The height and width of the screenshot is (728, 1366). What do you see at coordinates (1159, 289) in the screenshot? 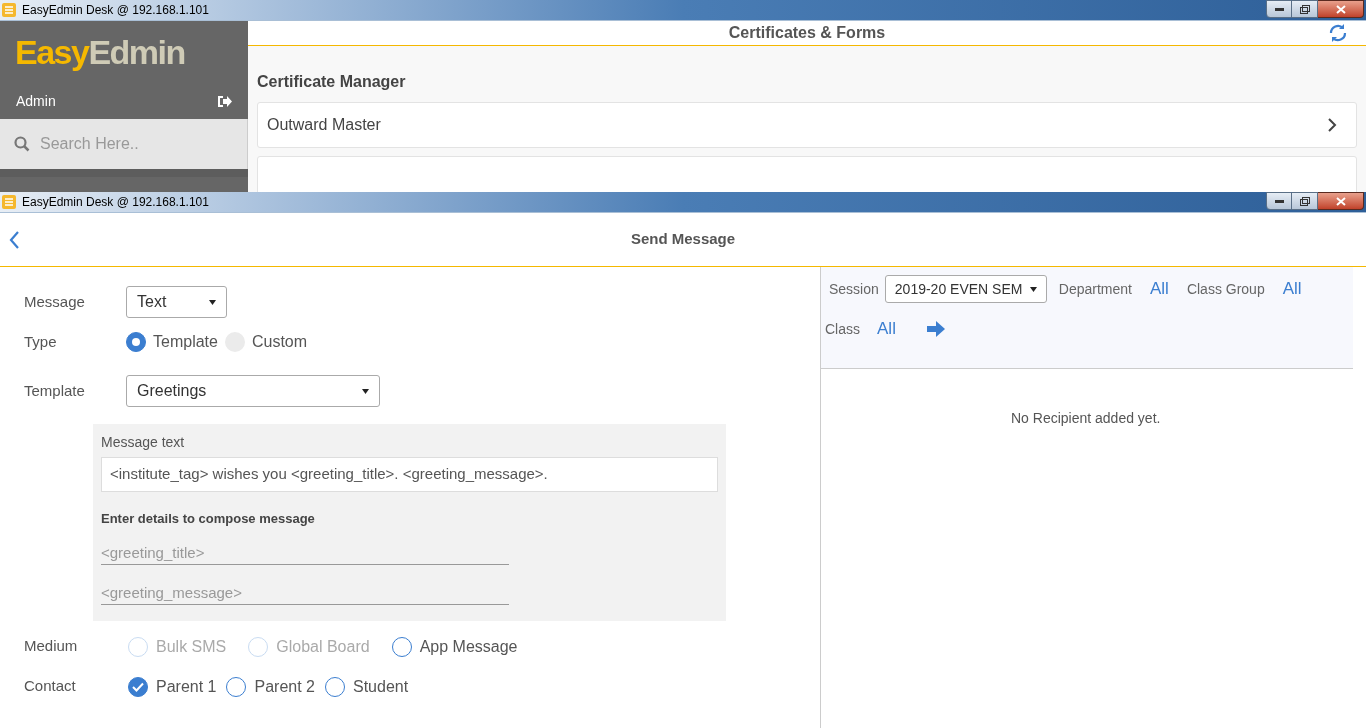
I see `department-link: All` at bounding box center [1159, 289].